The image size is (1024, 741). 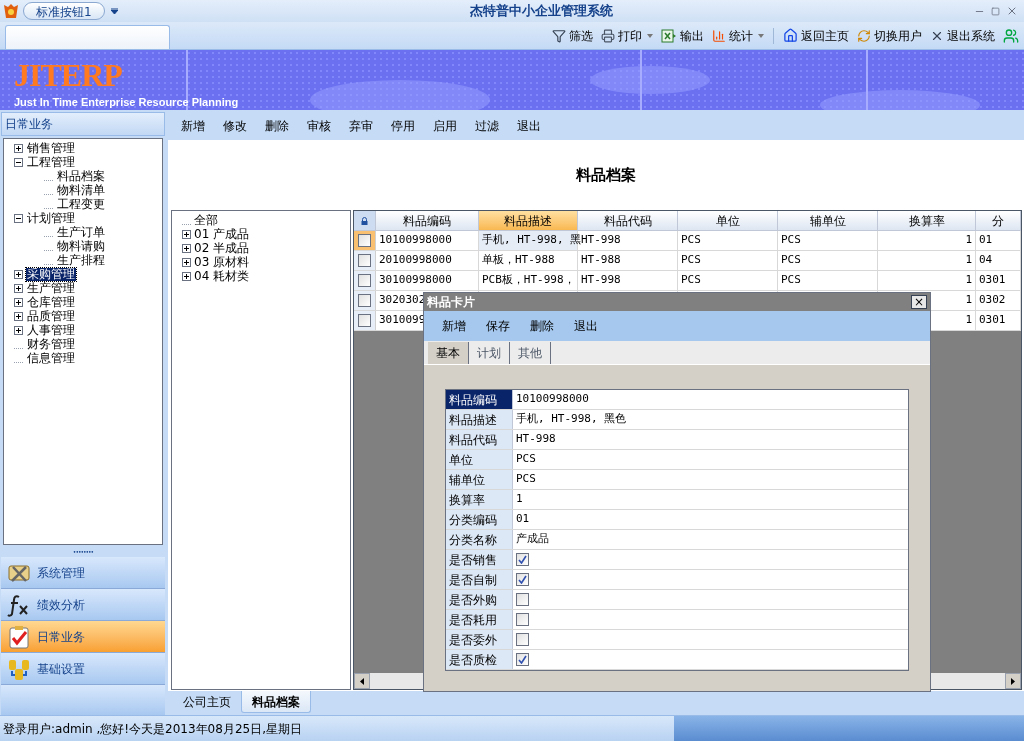 What do you see at coordinates (528, 280) in the screenshot?
I see `table-cell: PCB板，HT-998，` at bounding box center [528, 280].